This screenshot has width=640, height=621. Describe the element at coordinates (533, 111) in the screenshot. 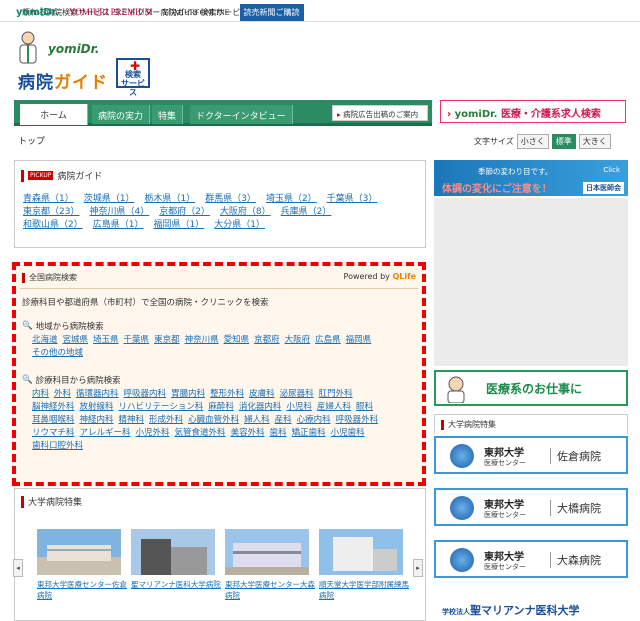

I see `jobs-search-link: › yomiDr. 医療・介護系求人検索` at that location.